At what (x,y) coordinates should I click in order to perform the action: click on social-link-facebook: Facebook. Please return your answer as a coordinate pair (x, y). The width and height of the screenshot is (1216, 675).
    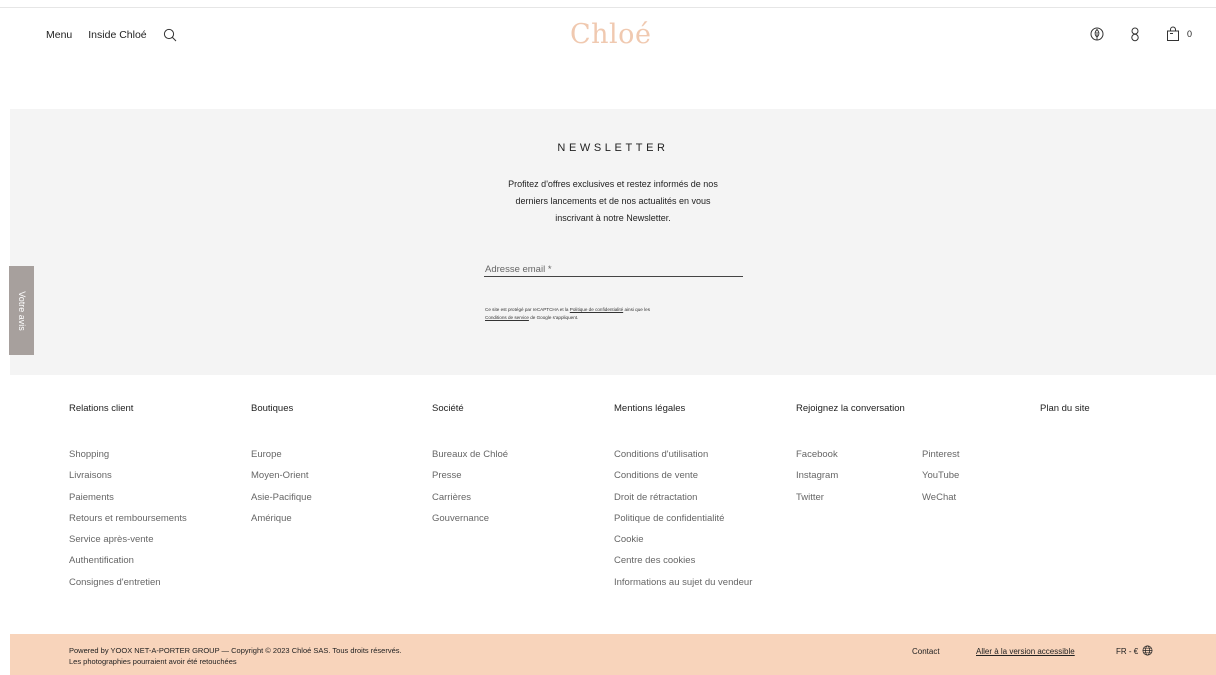
    Looking at the image, I should click on (850, 454).